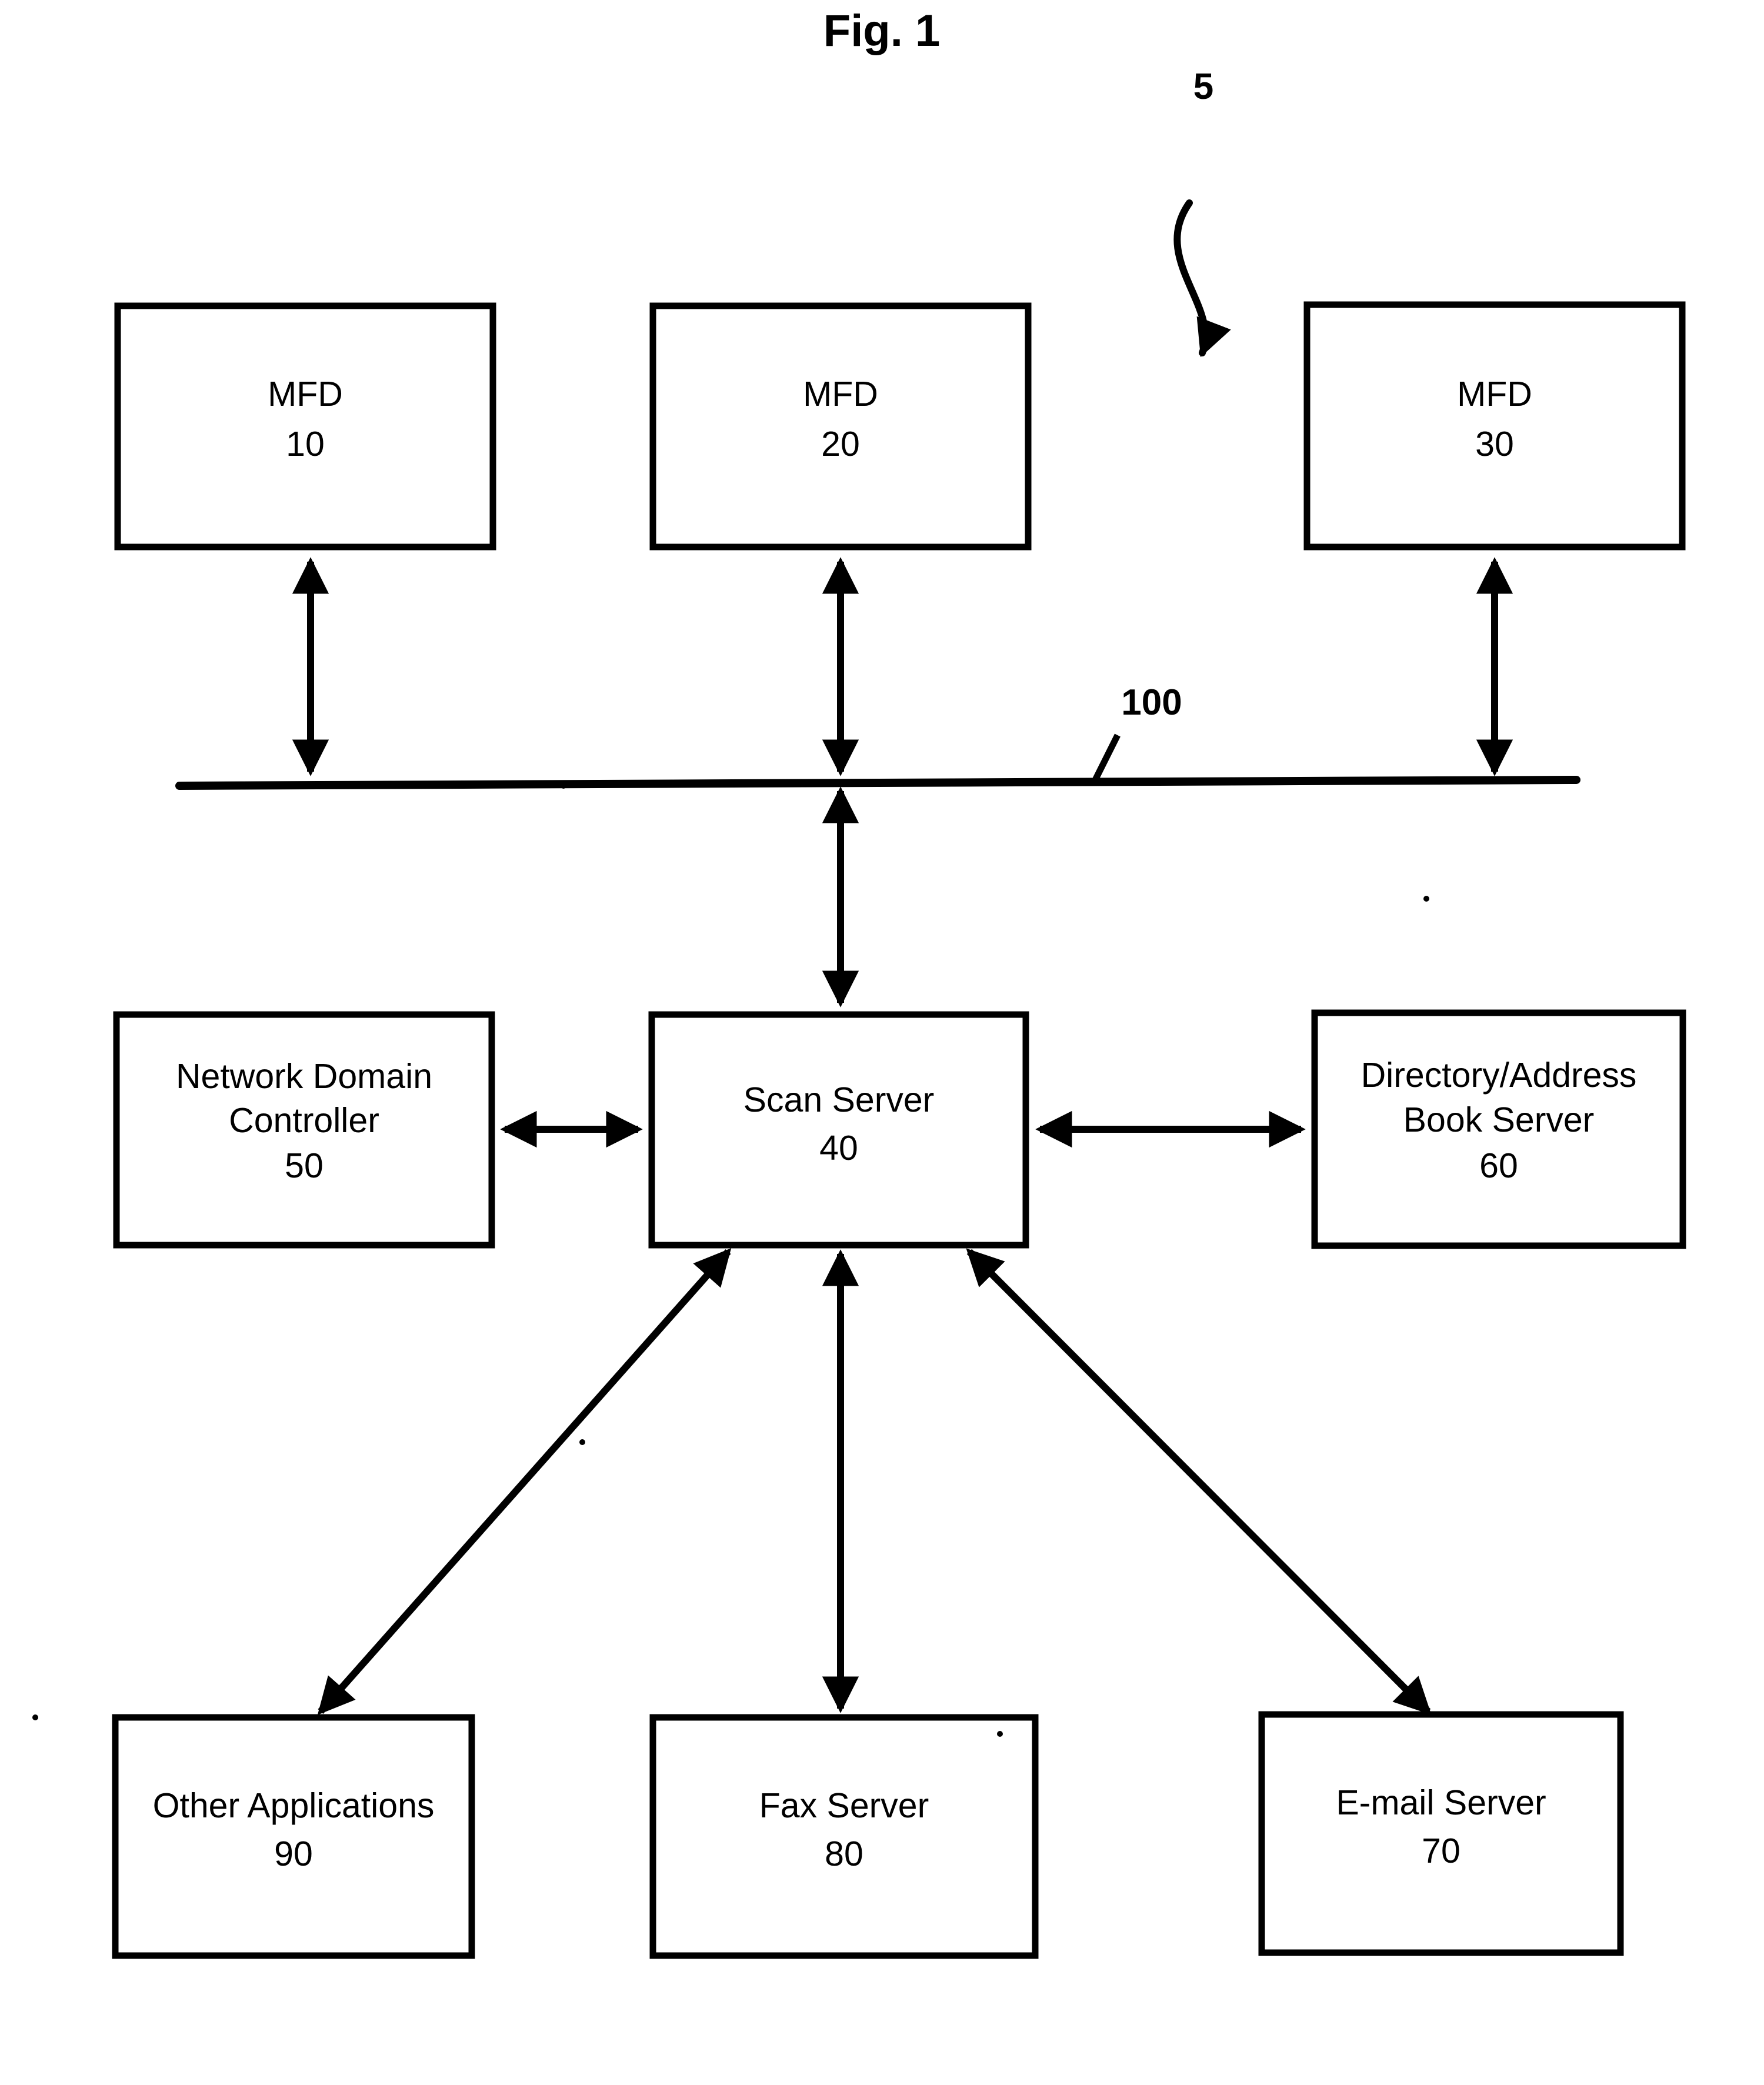 This screenshot has width=1764, height=2085. What do you see at coordinates (1494, 394) in the screenshot?
I see `mfd-30-name: MFD` at bounding box center [1494, 394].